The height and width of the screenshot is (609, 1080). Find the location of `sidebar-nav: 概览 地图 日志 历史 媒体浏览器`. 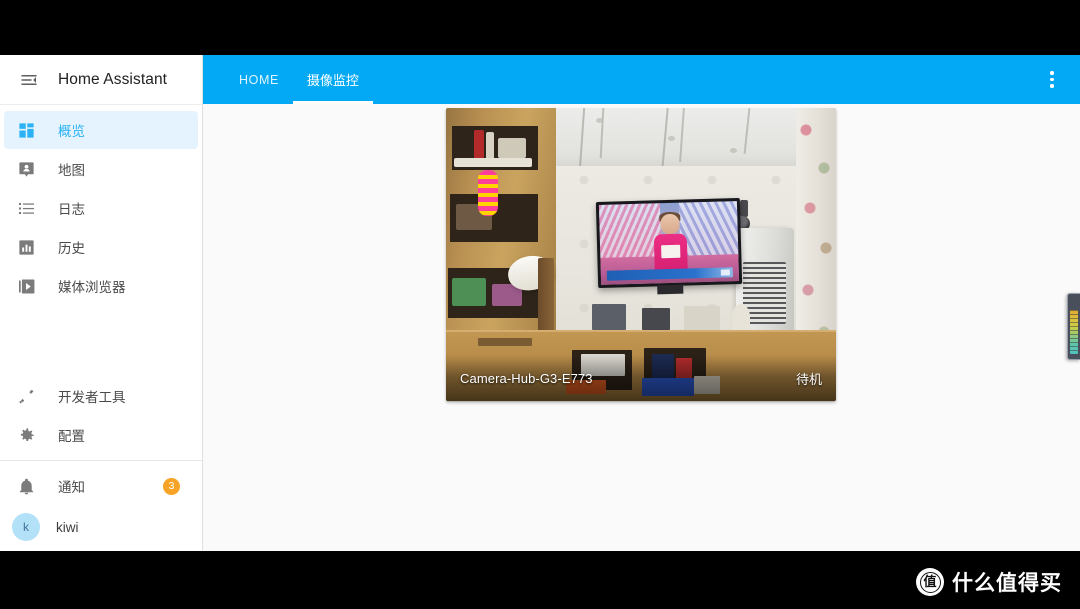

sidebar-nav: 概览 地图 日志 历史 媒体浏览器 is located at coordinates (101, 205).